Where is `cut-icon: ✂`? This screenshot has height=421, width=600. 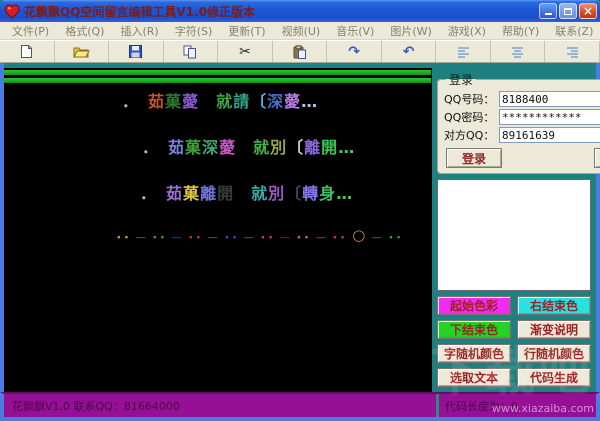 cut-icon: ✂ is located at coordinates (245, 51).